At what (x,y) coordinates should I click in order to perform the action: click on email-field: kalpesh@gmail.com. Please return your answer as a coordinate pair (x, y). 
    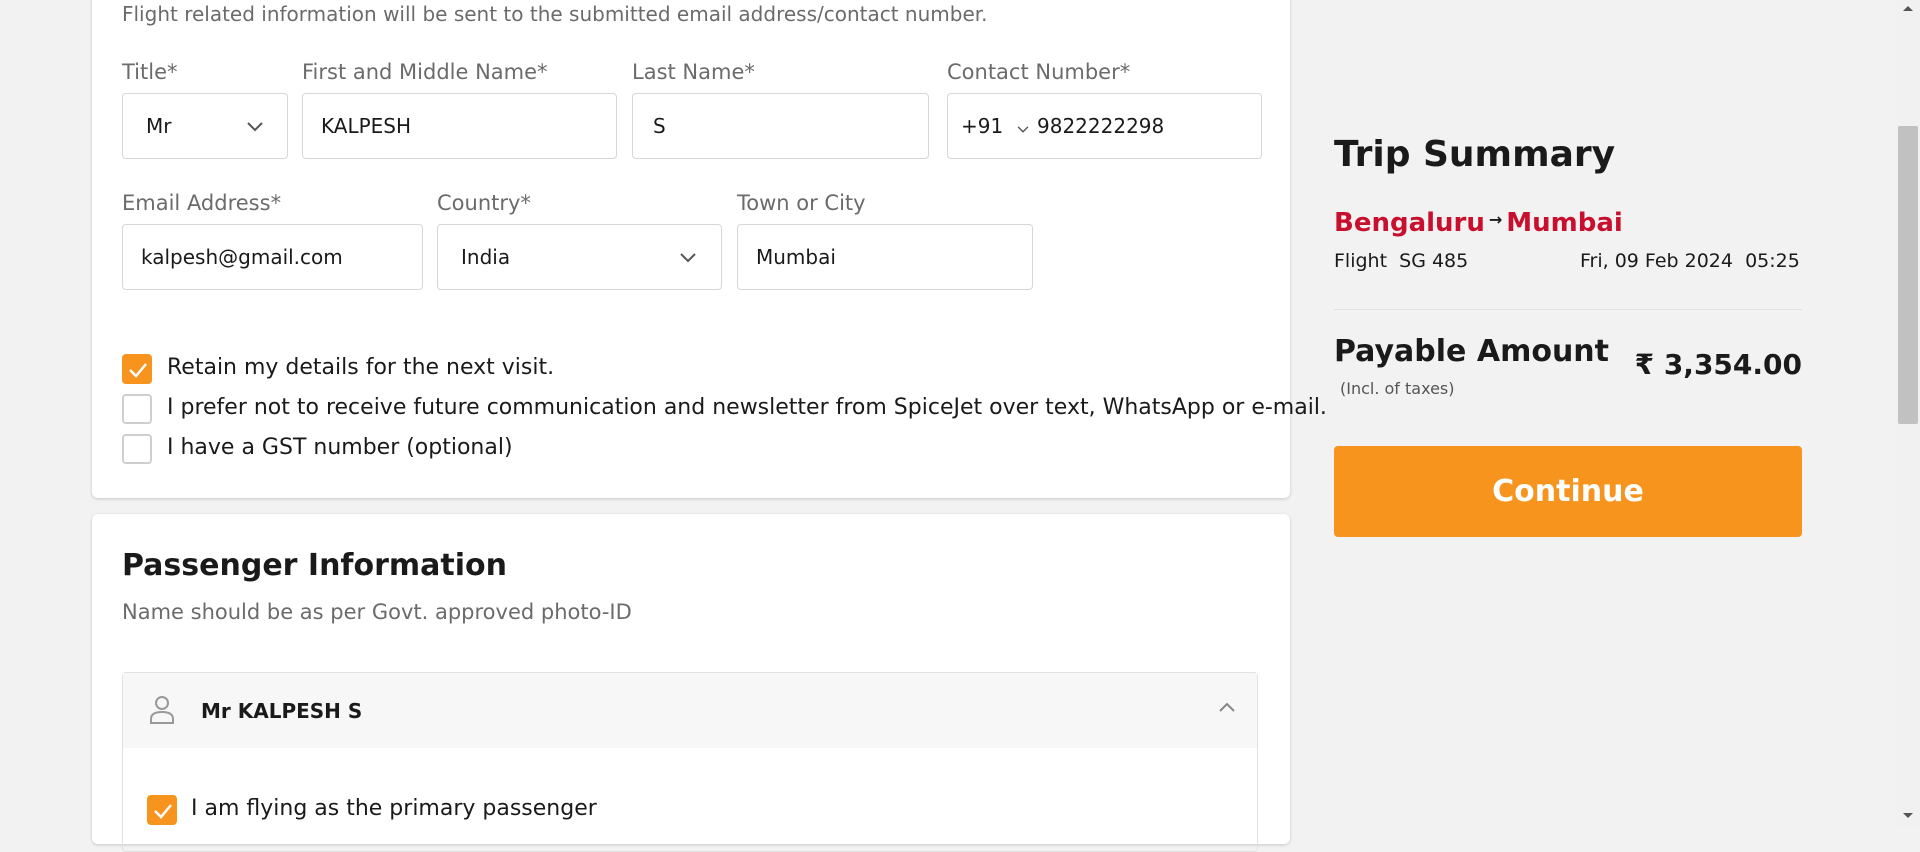
    Looking at the image, I should click on (272, 257).